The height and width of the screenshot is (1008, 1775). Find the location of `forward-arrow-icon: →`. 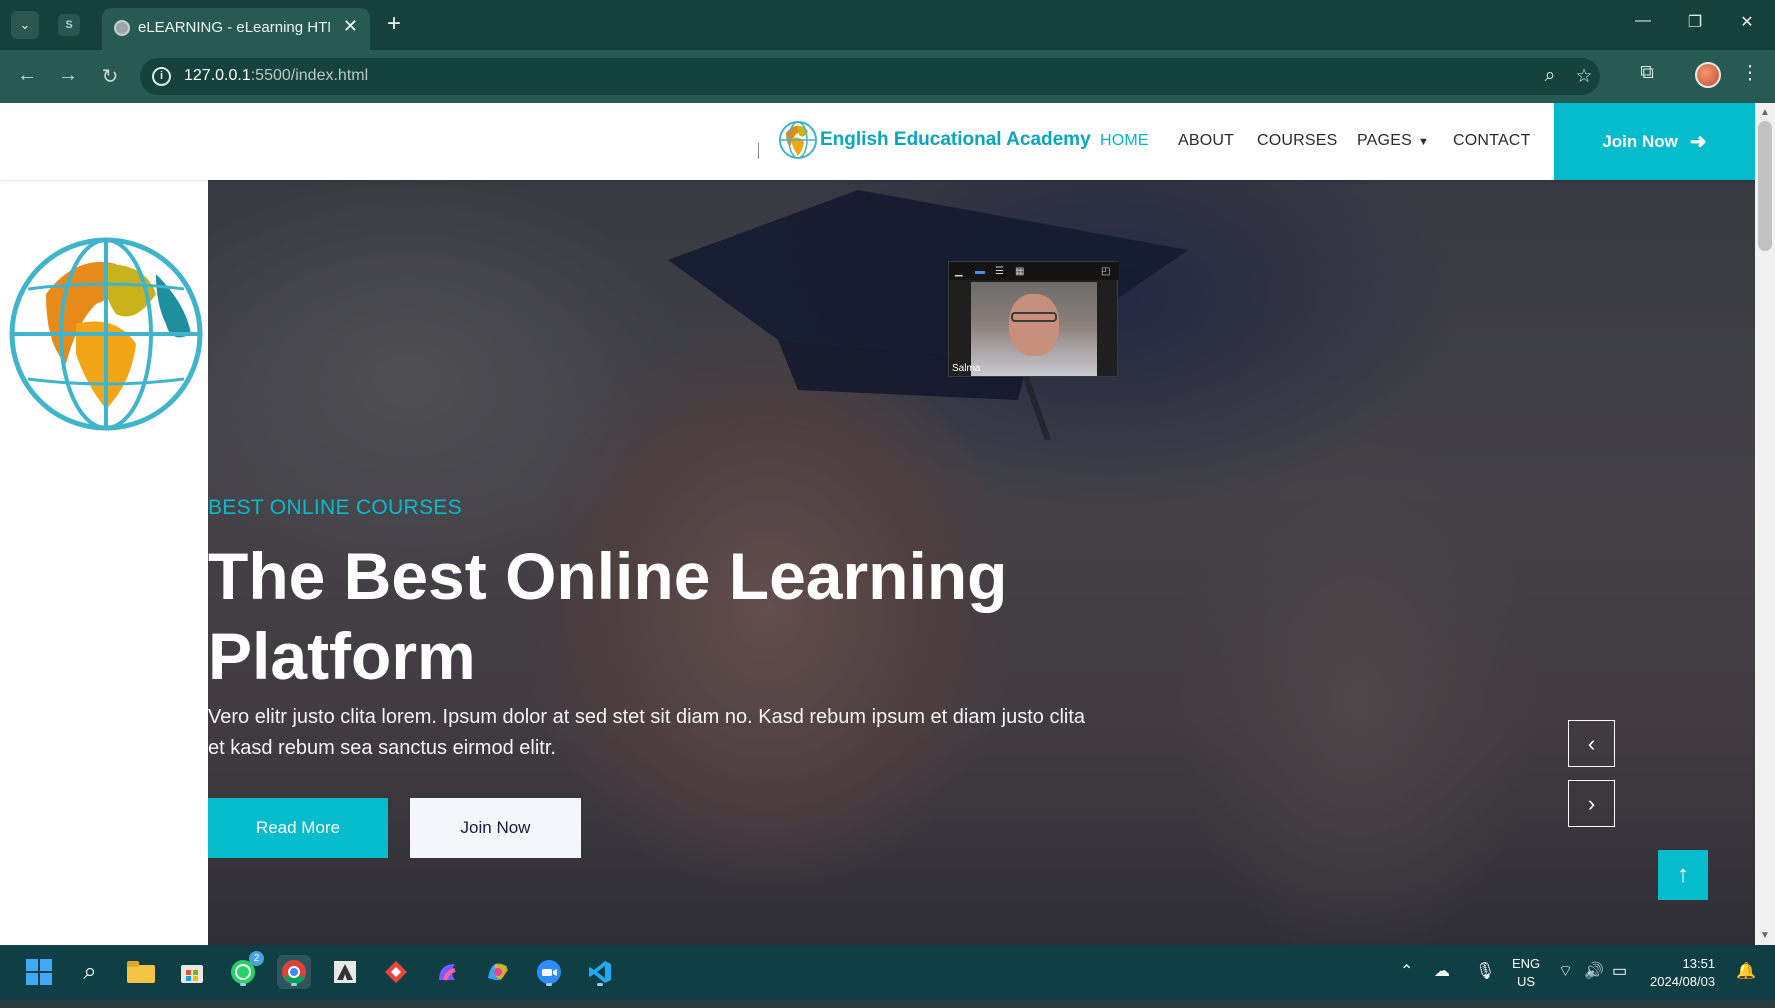

forward-arrow-icon: → is located at coordinates (68, 75).